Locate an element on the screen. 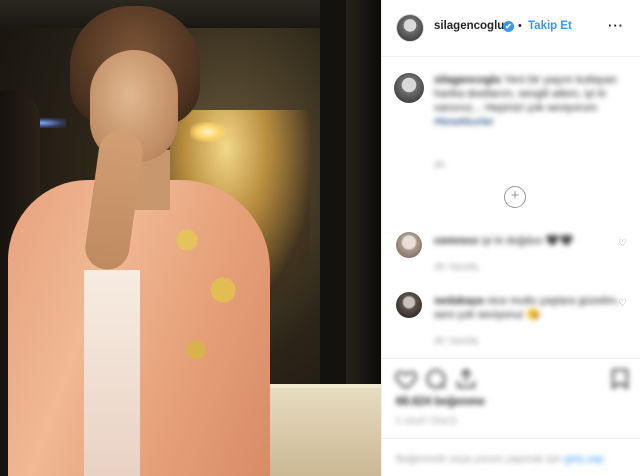  post-actions-bar is located at coordinates (511, 378).